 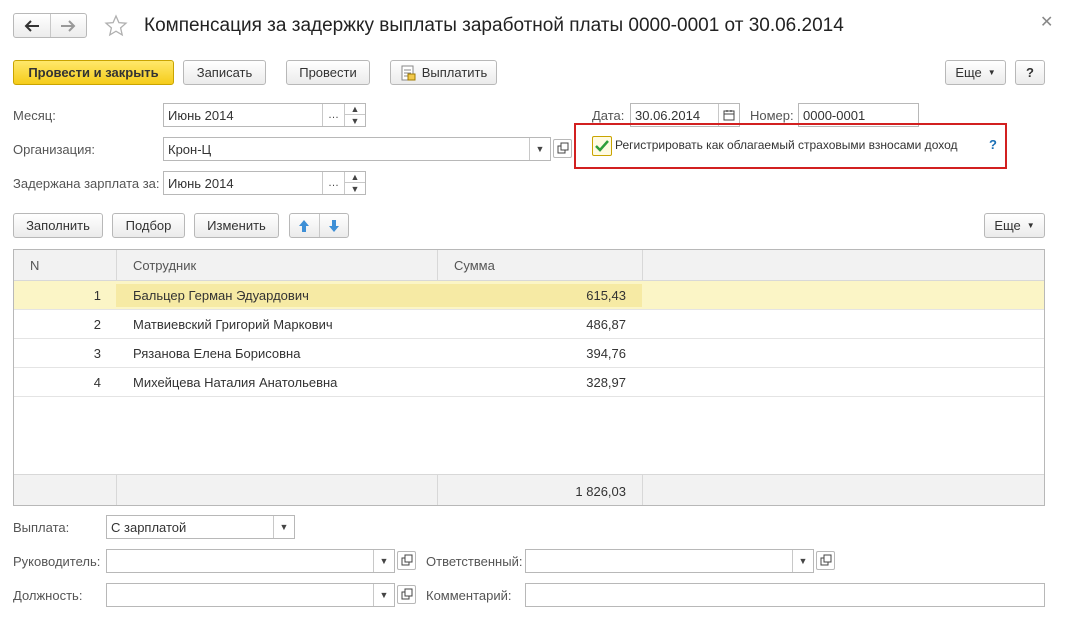 What do you see at coordinates (354, 177) in the screenshot?
I see `delayed-salary-up-button: ▲` at bounding box center [354, 177].